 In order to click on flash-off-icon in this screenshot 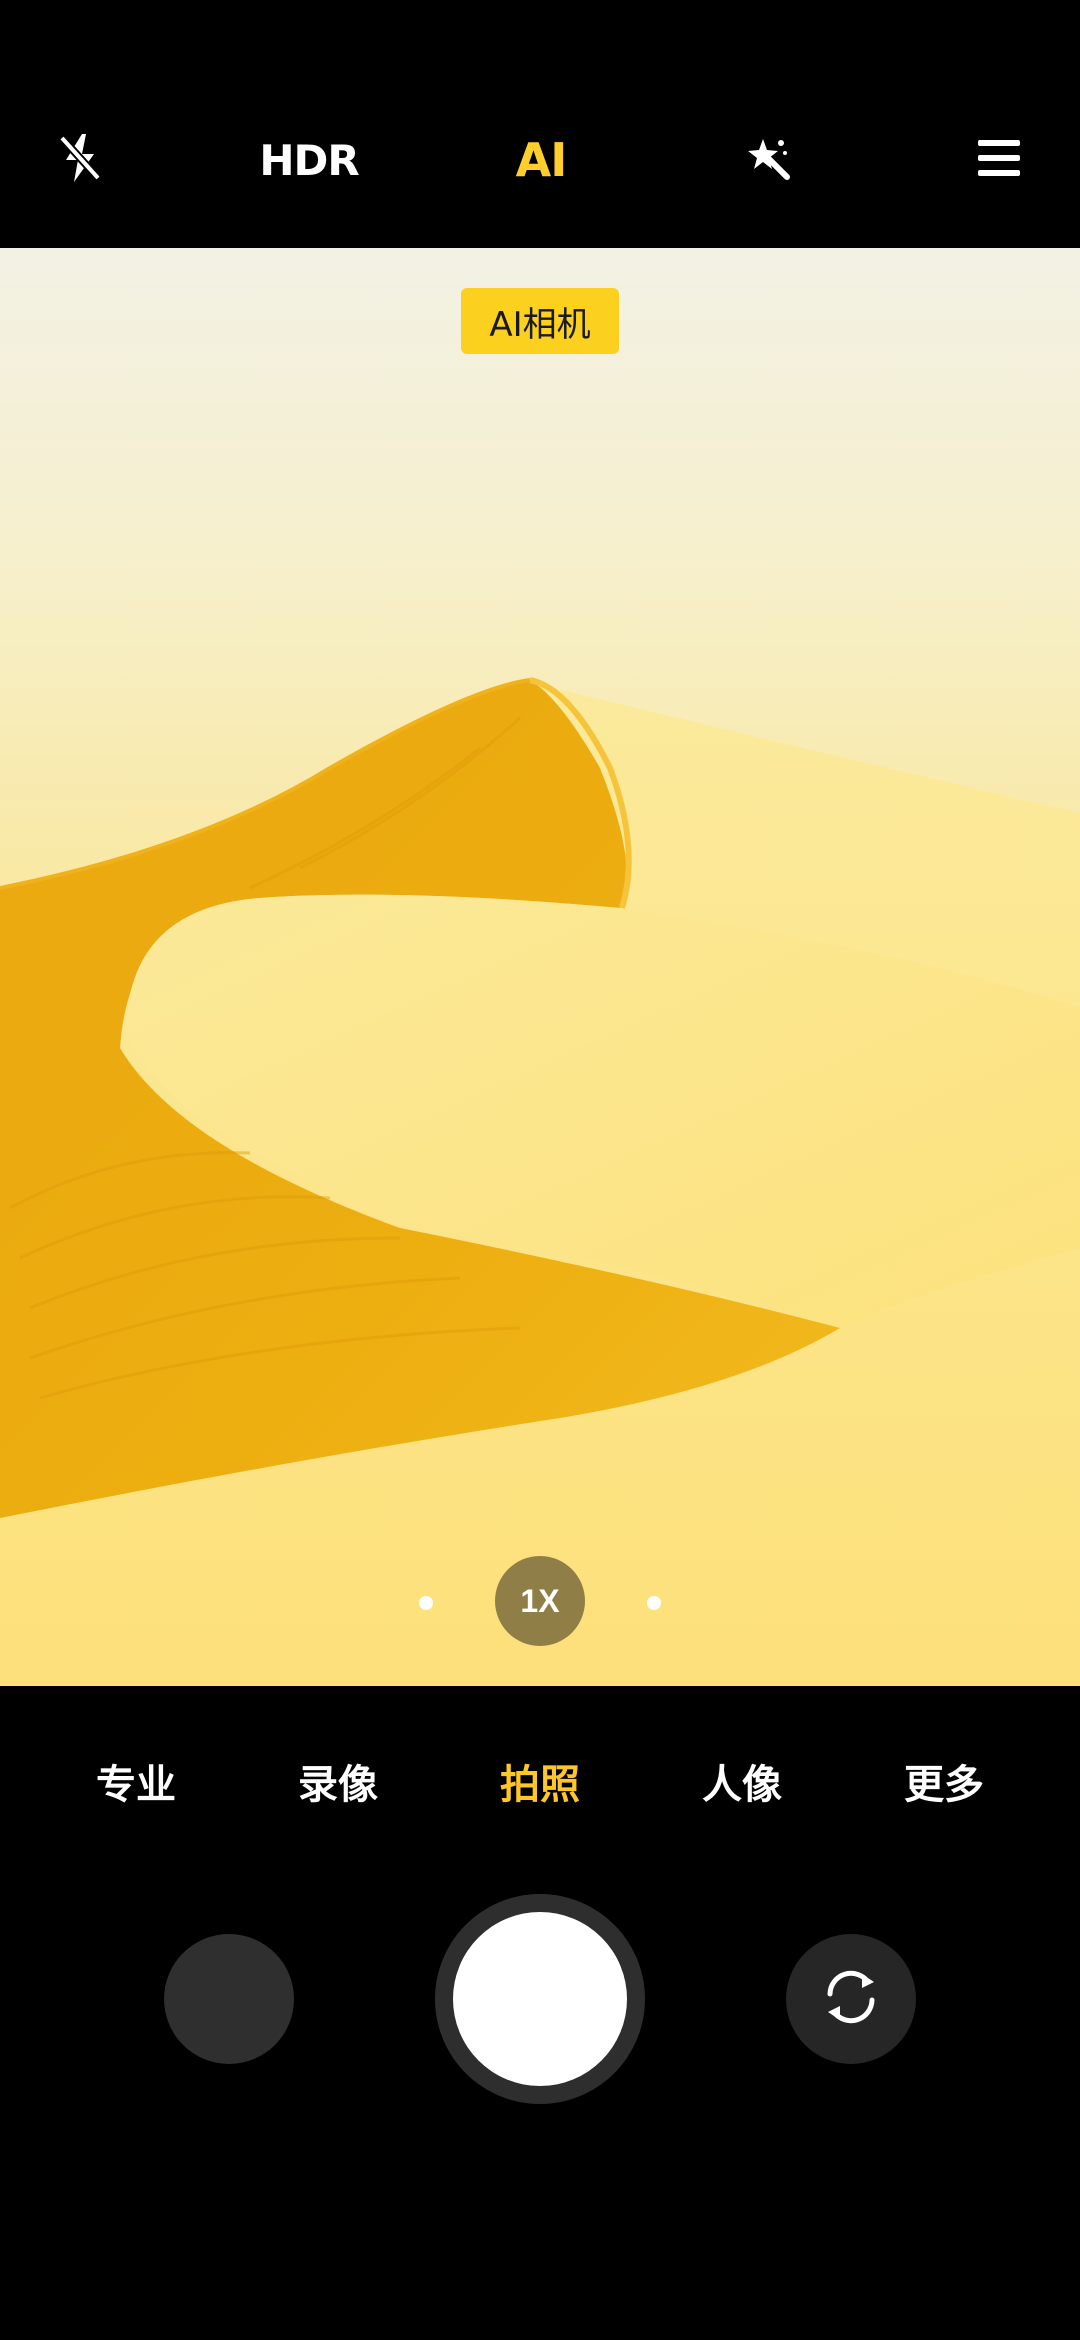, I will do `click(80, 160)`.